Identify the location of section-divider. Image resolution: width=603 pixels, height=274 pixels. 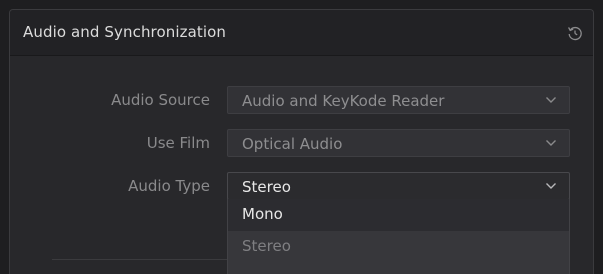
(142, 259).